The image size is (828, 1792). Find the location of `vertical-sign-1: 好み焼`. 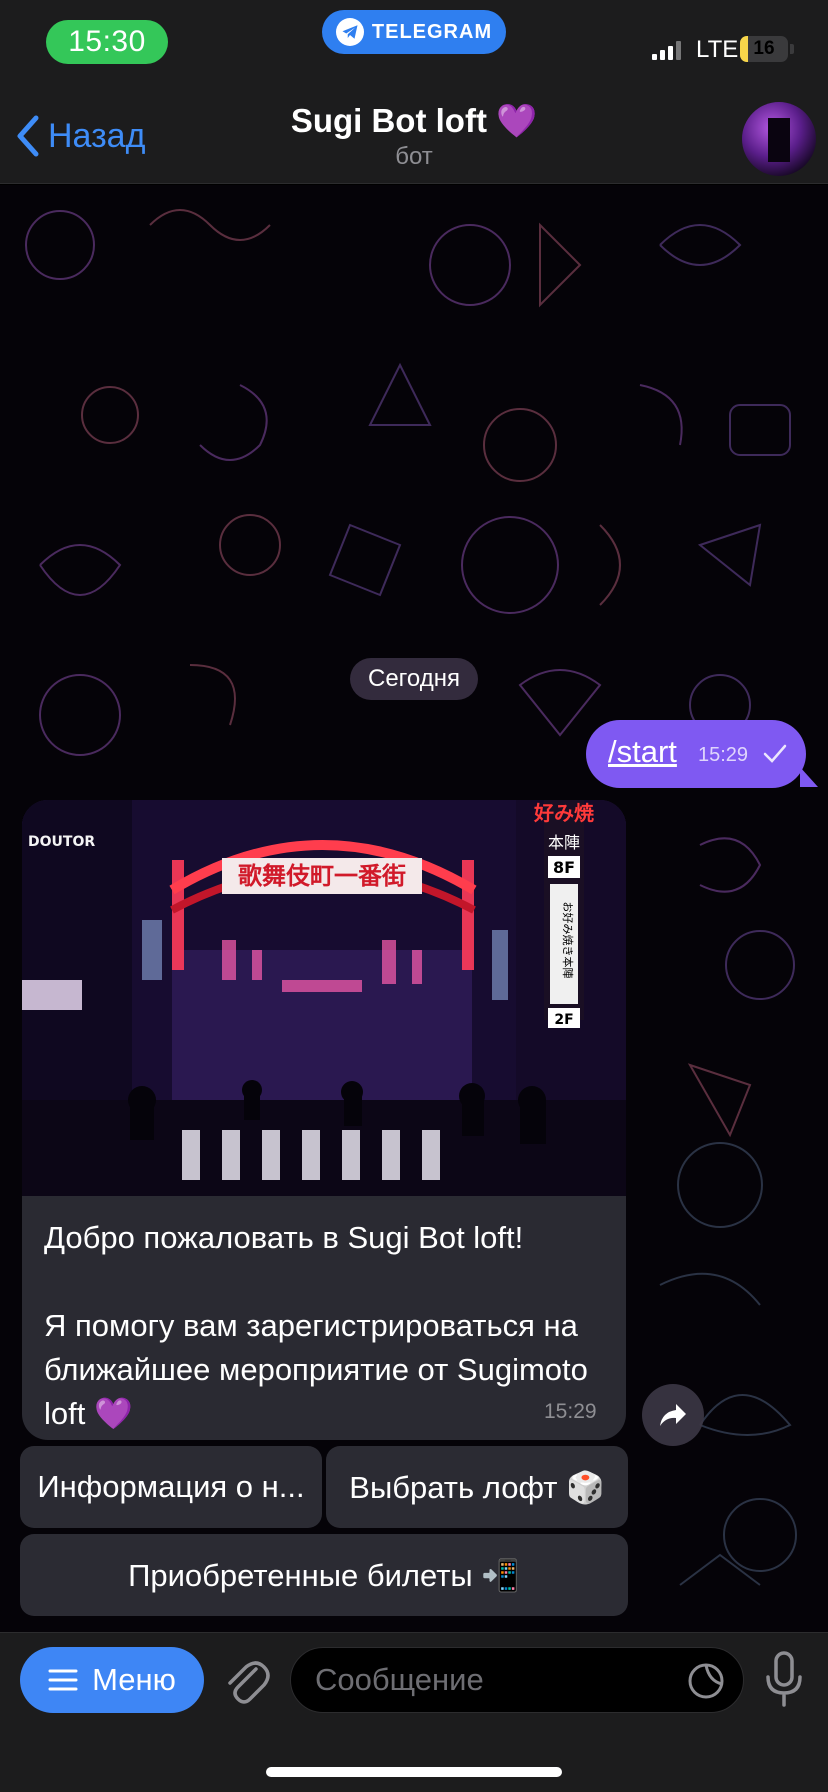

vertical-sign-1: 好み焼 is located at coordinates (563, 813).